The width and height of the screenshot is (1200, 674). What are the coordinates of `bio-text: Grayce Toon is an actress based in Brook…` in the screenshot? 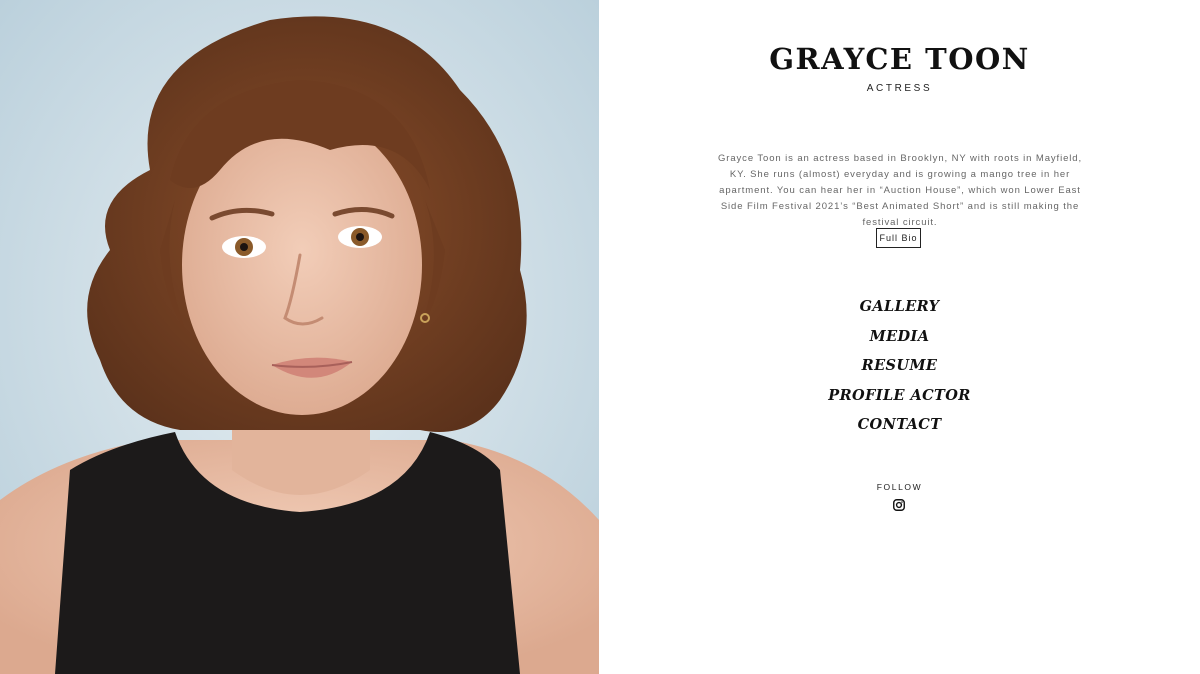 It's located at (900, 190).